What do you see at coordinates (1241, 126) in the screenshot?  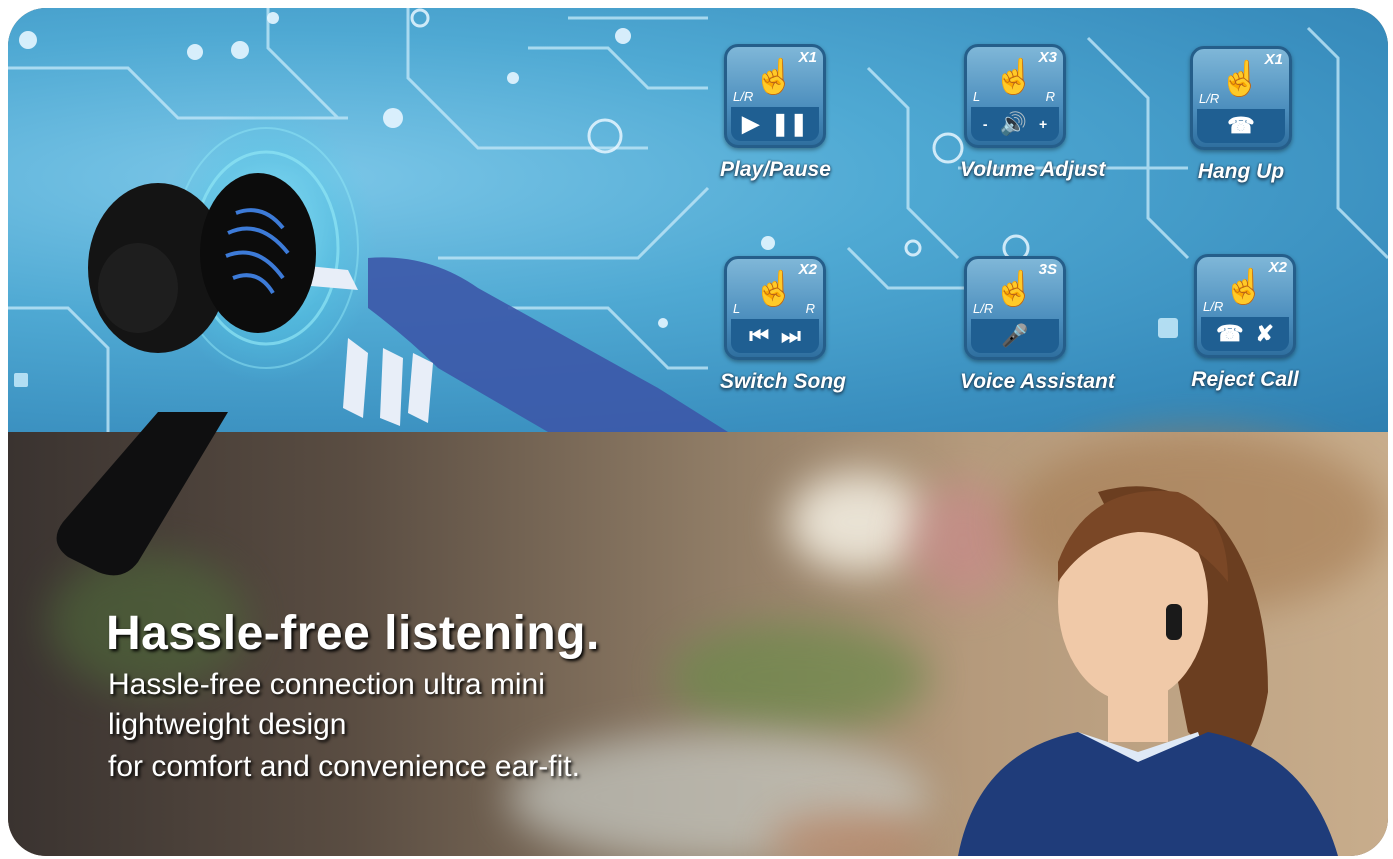 I see `phone-icon: ☎` at bounding box center [1241, 126].